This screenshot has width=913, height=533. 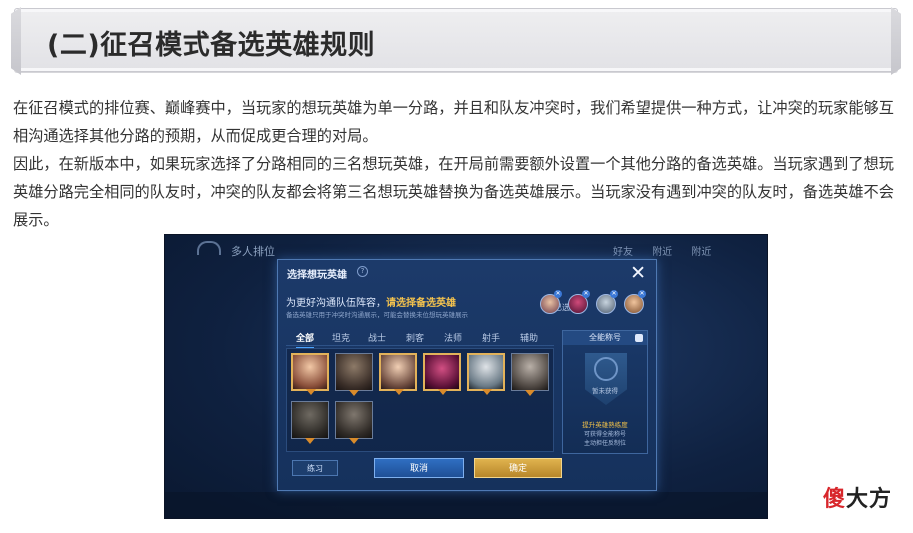 I want to click on all-round-title-panel: 全能称号 暂未获得 提升英雄熟练度 可获得全能称号 主动担任反制位, so click(x=605, y=392).